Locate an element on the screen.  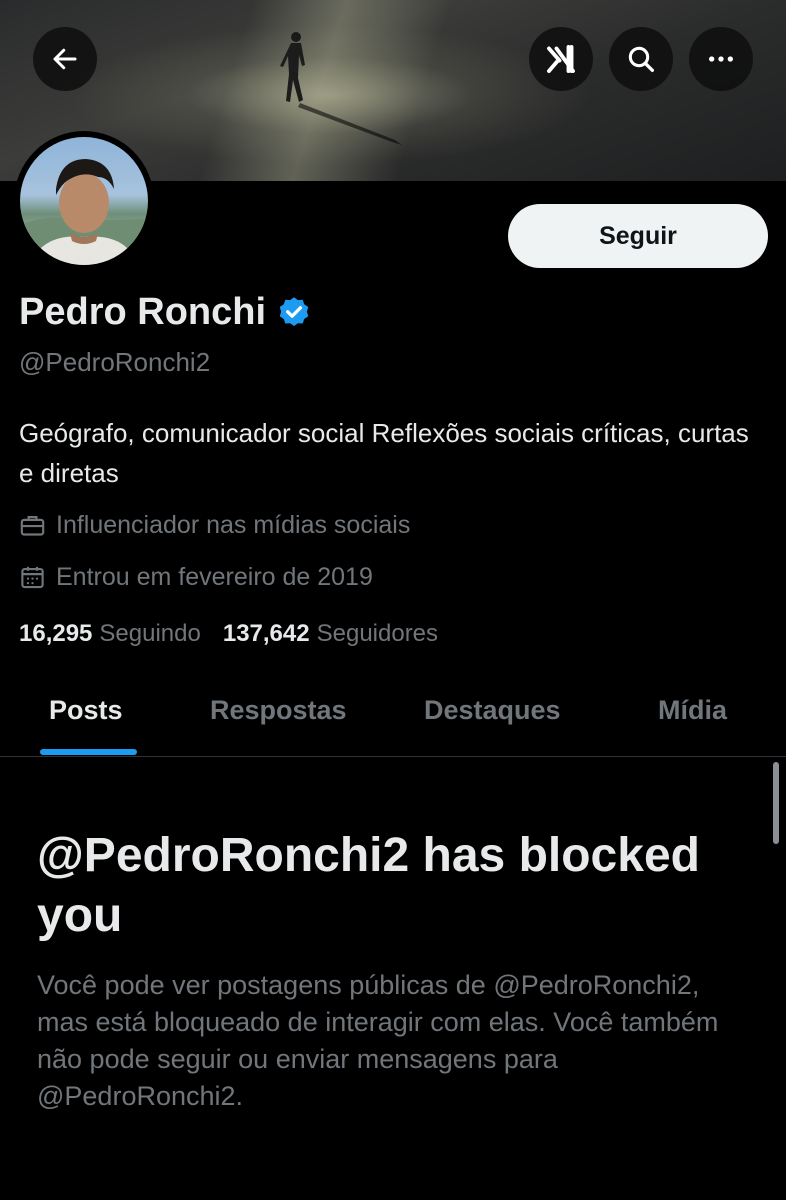
search-button is located at coordinates (641, 59).